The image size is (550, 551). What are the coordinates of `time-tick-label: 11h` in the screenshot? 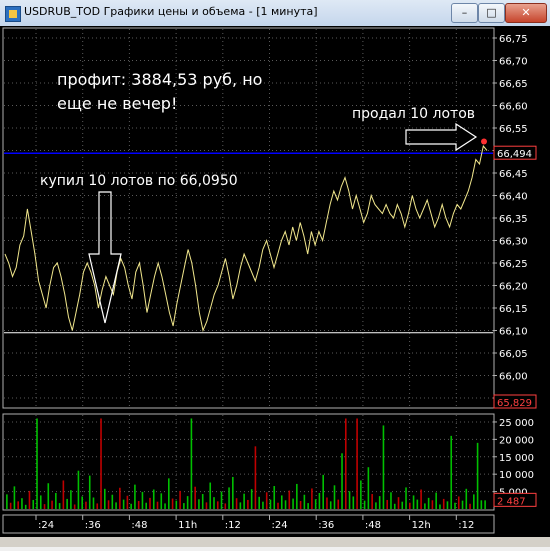 It's located at (187, 525).